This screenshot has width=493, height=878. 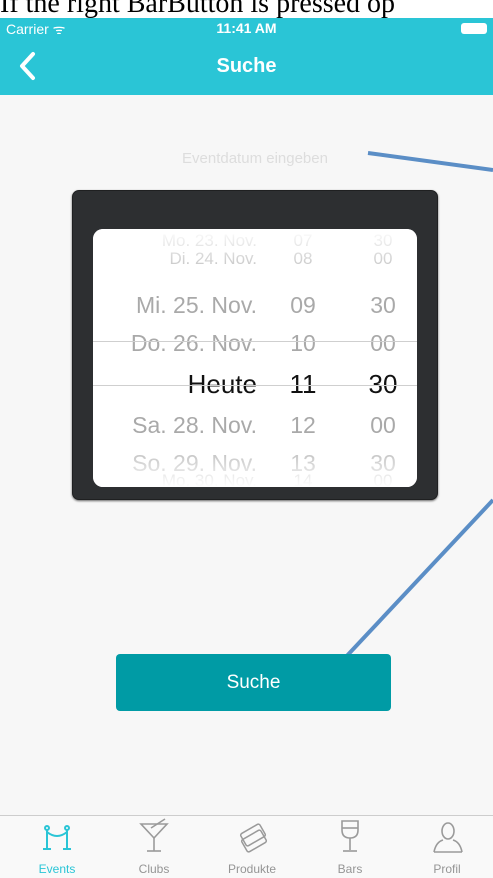 What do you see at coordinates (57, 869) in the screenshot?
I see `tab-label: Events` at bounding box center [57, 869].